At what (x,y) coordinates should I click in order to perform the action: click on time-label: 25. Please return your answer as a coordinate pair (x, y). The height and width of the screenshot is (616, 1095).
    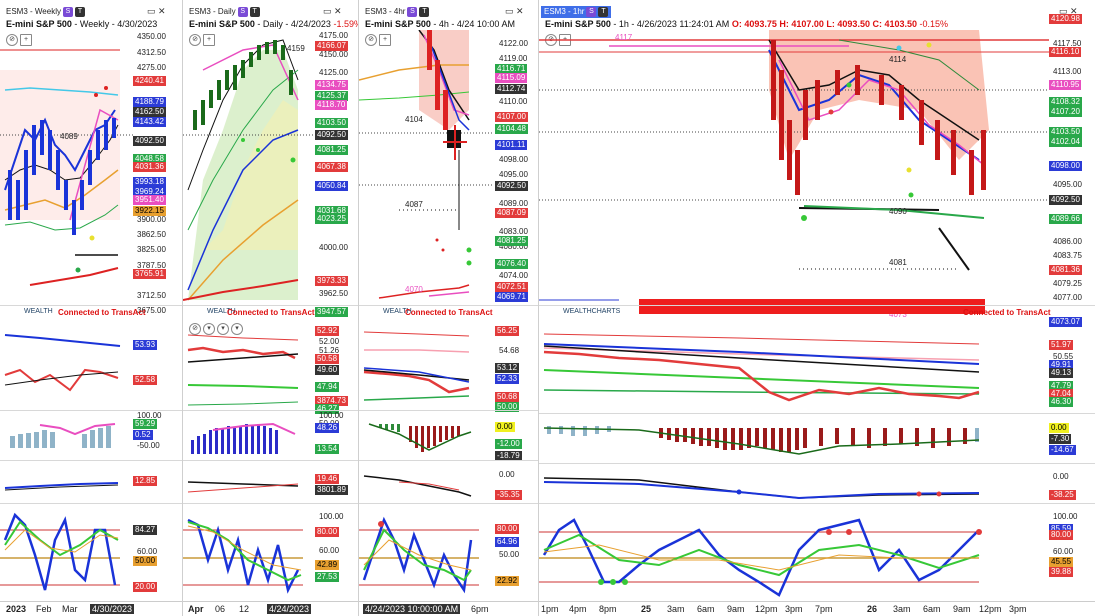
    Looking at the image, I should click on (646, 609).